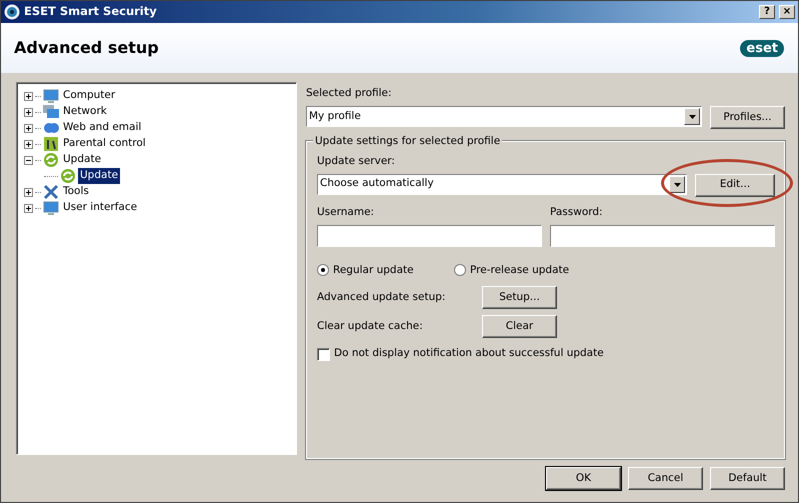  Describe the element at coordinates (89, 96) in the screenshot. I see `tree-item: Computer` at that location.